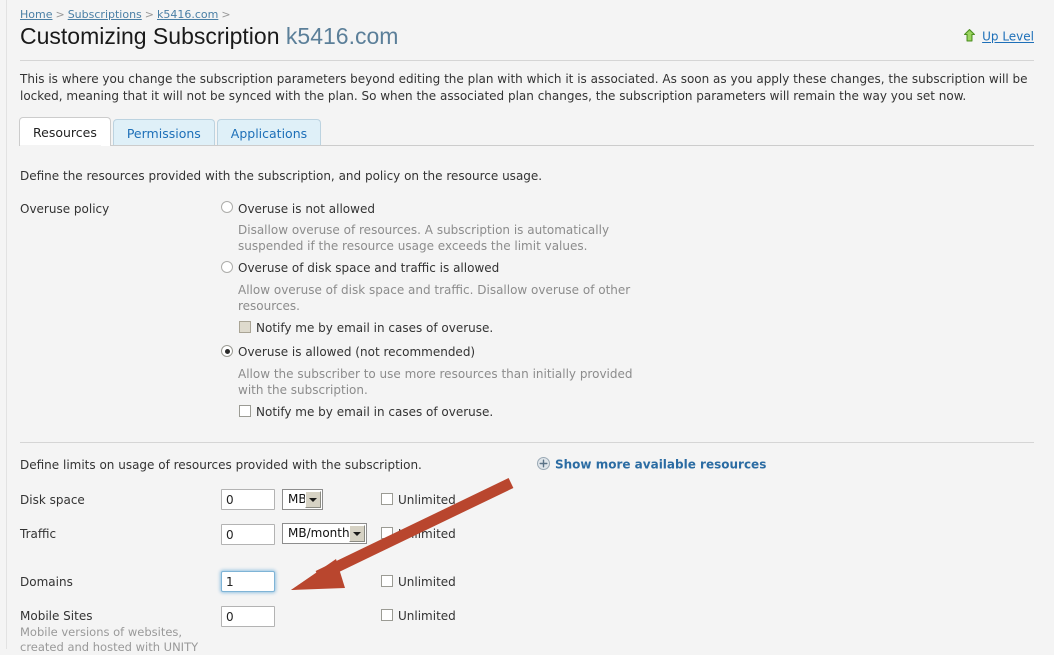 The width and height of the screenshot is (1054, 655). I want to click on radio-overuse-not-allowed, so click(227, 207).